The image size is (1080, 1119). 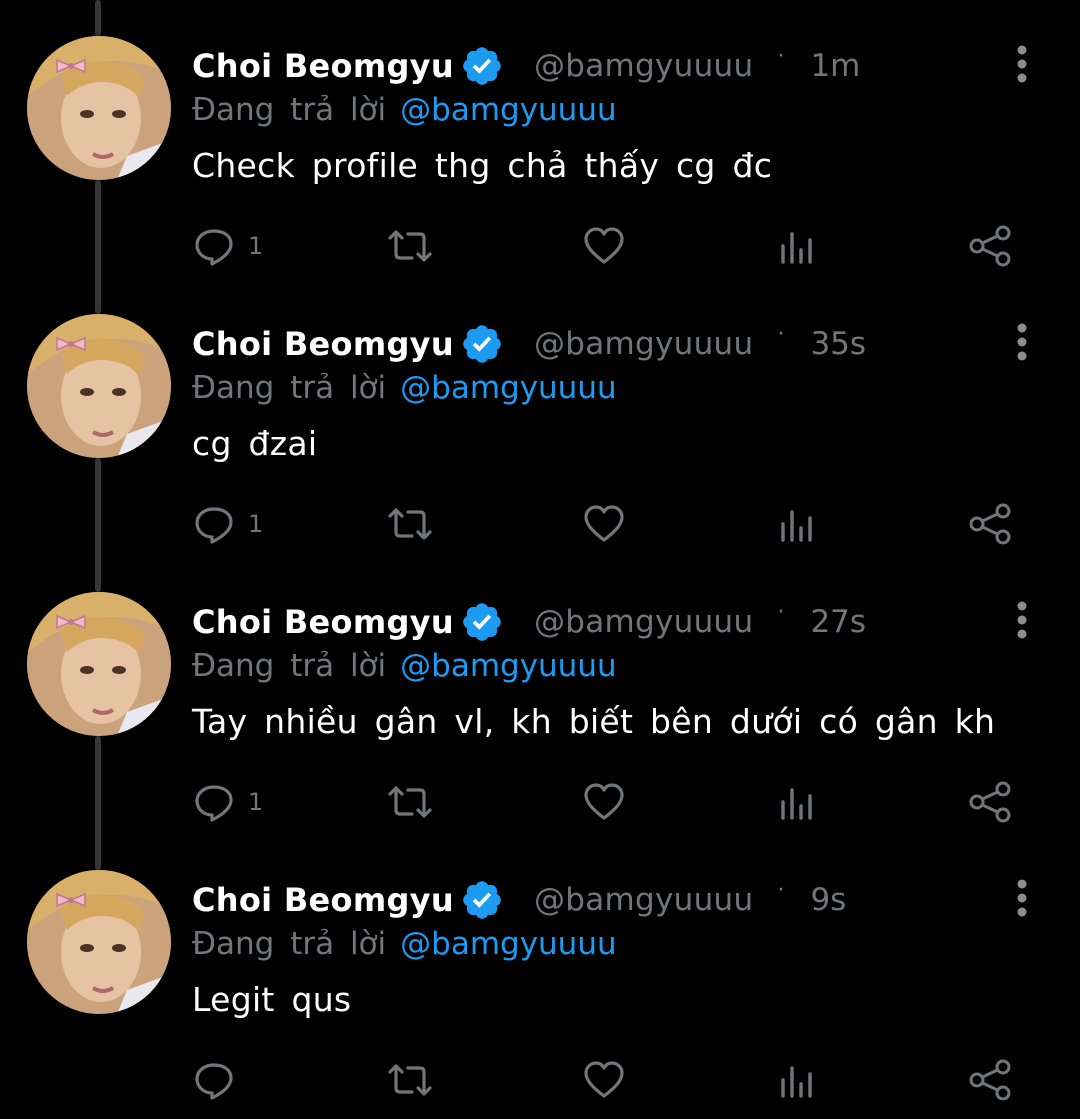 What do you see at coordinates (828, 900) in the screenshot?
I see `timestamp: 9s` at bounding box center [828, 900].